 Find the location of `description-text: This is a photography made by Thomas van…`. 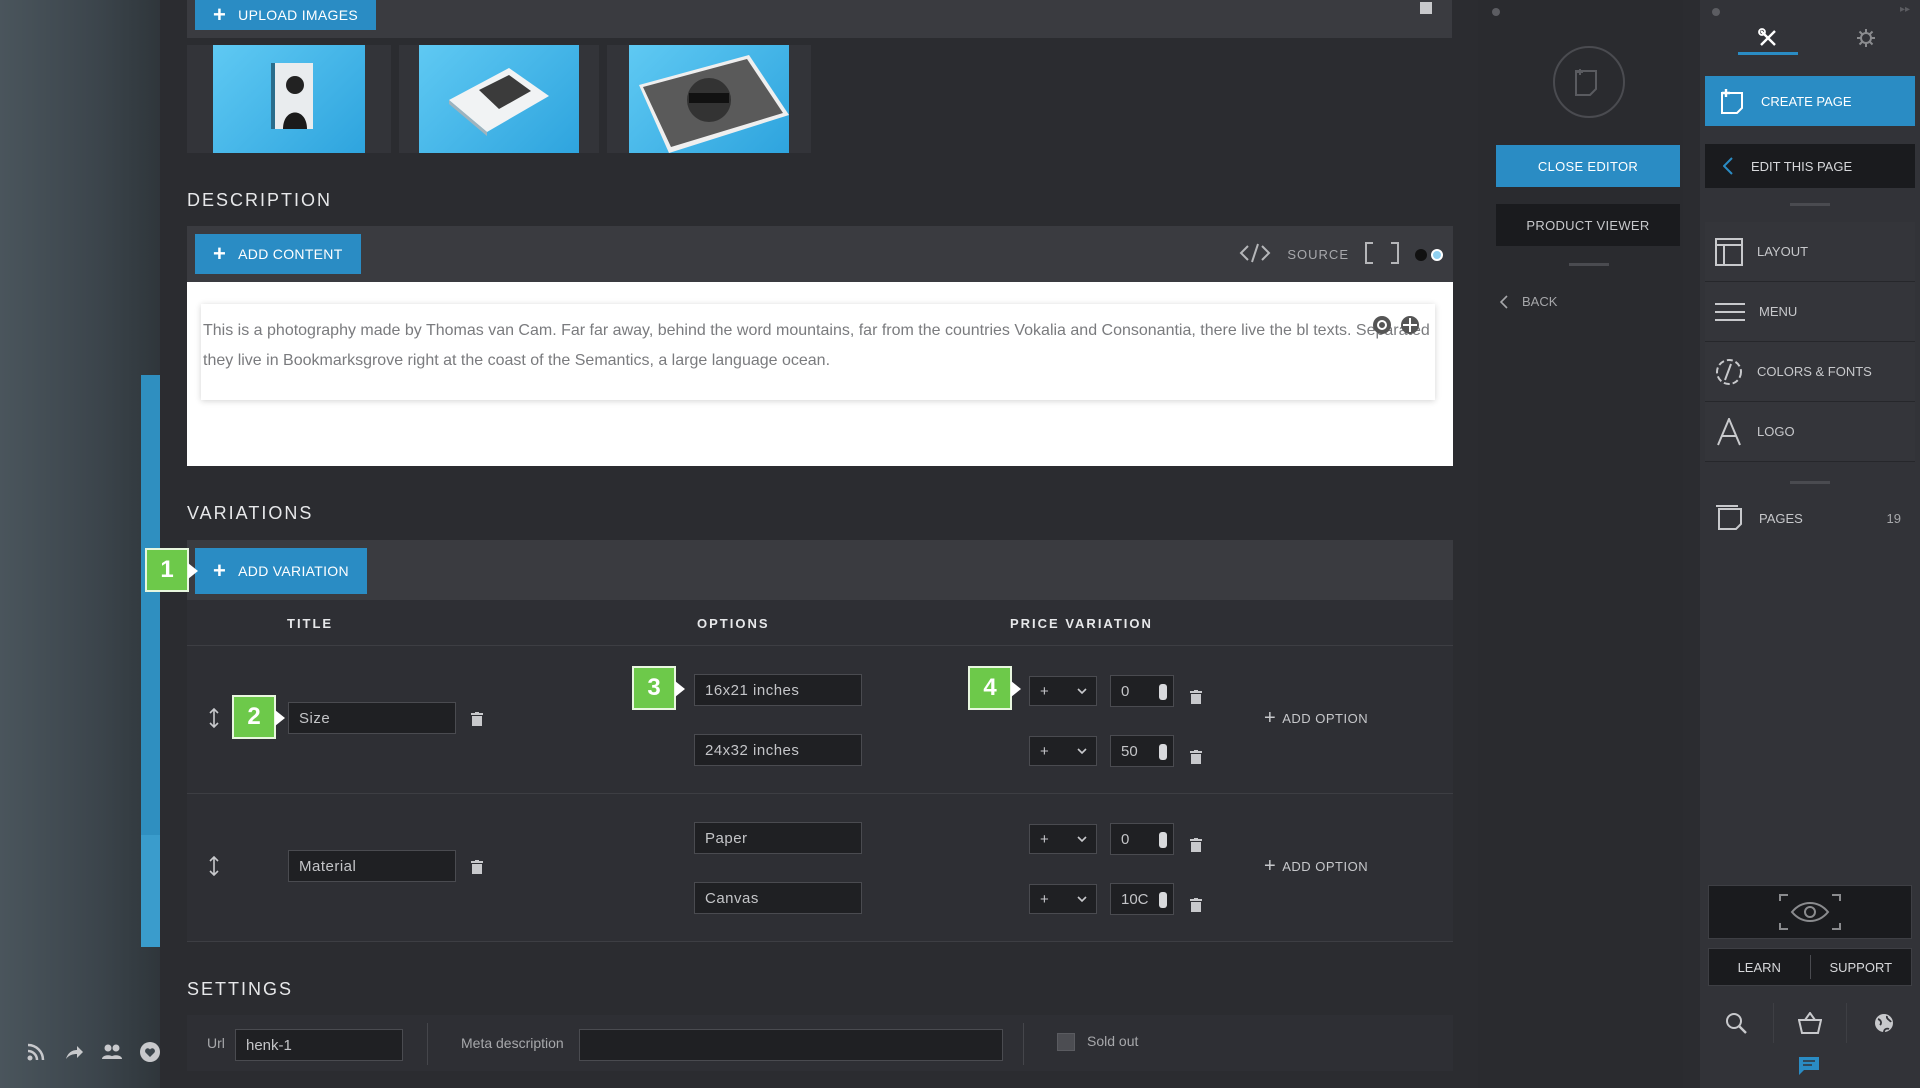

description-text: This is a photography made by Thomas van… is located at coordinates (818, 346).